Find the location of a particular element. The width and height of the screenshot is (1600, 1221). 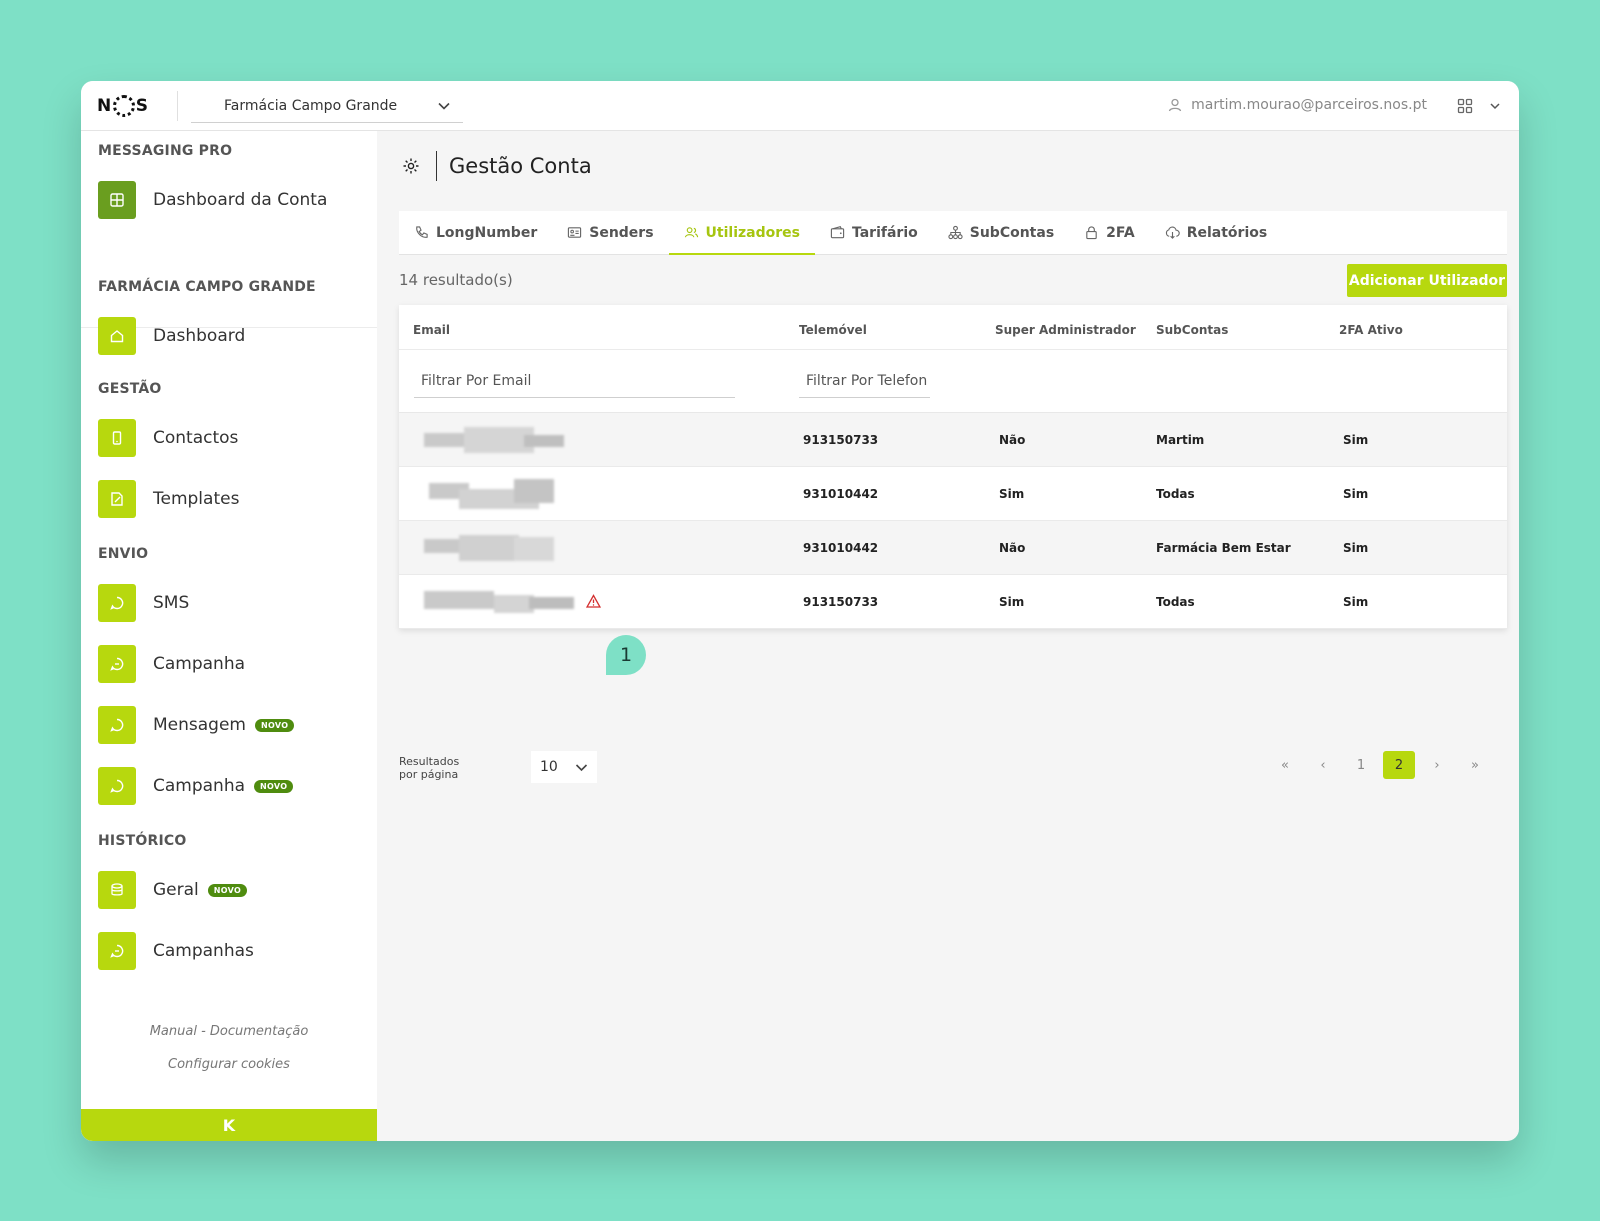

tab-utilizadores: Utilizadores is located at coordinates (742, 233).